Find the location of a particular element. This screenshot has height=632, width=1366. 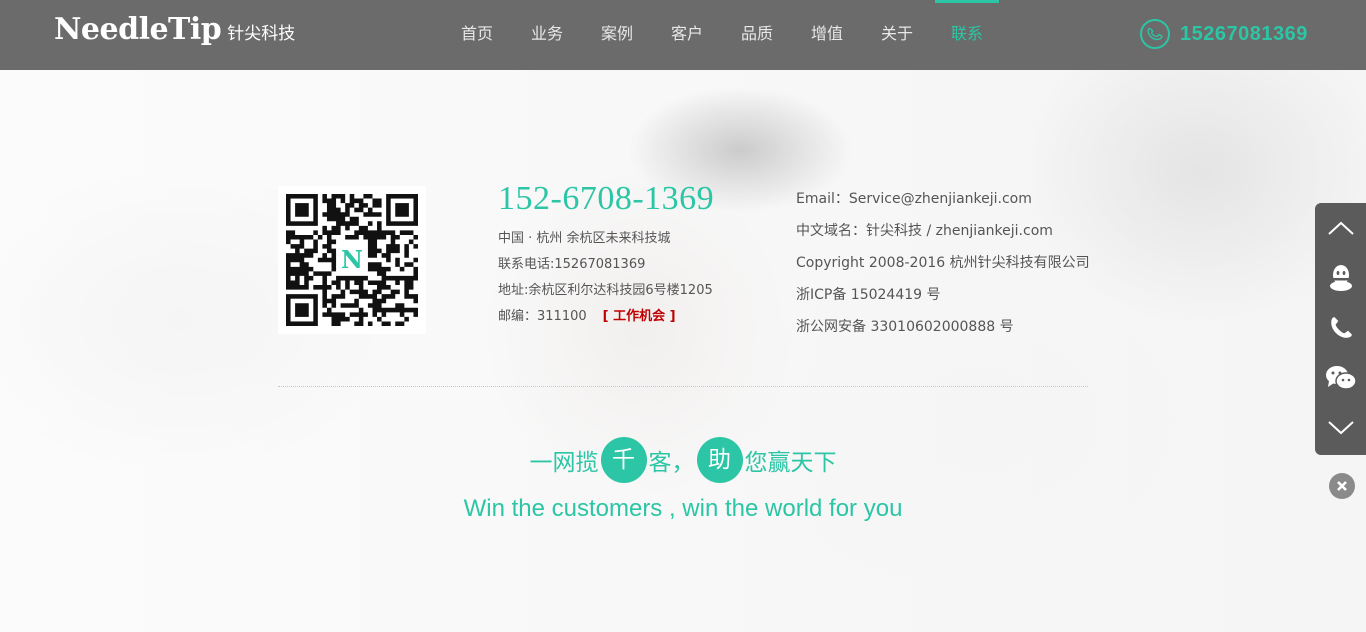

nav-cases: 案例 is located at coordinates (617, 35).